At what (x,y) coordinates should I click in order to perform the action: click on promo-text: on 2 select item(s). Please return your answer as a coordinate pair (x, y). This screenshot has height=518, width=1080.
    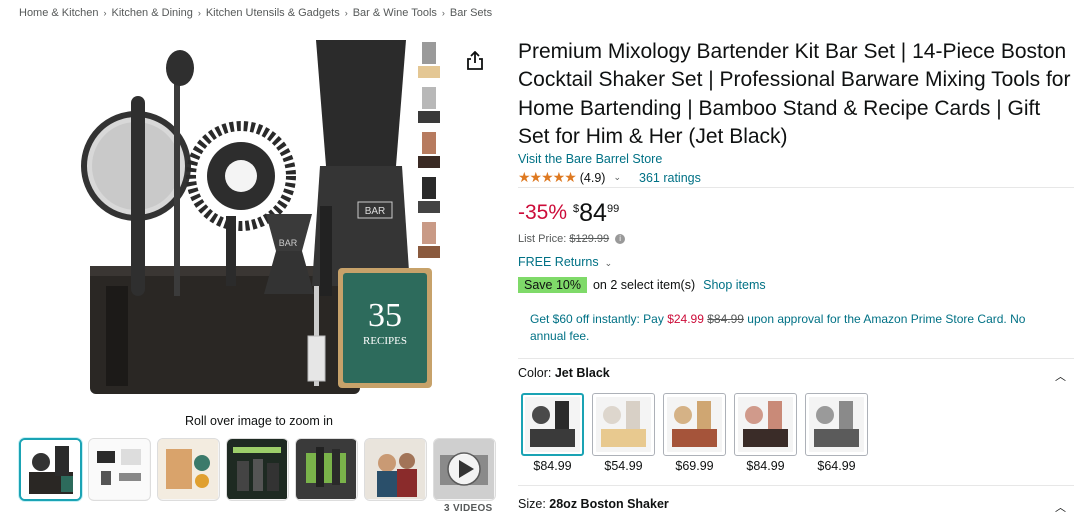
    Looking at the image, I should click on (644, 285).